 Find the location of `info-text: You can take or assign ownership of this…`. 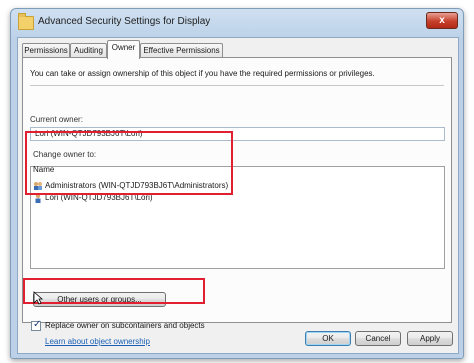

info-text: You can take or assign ownership of this… is located at coordinates (202, 73).